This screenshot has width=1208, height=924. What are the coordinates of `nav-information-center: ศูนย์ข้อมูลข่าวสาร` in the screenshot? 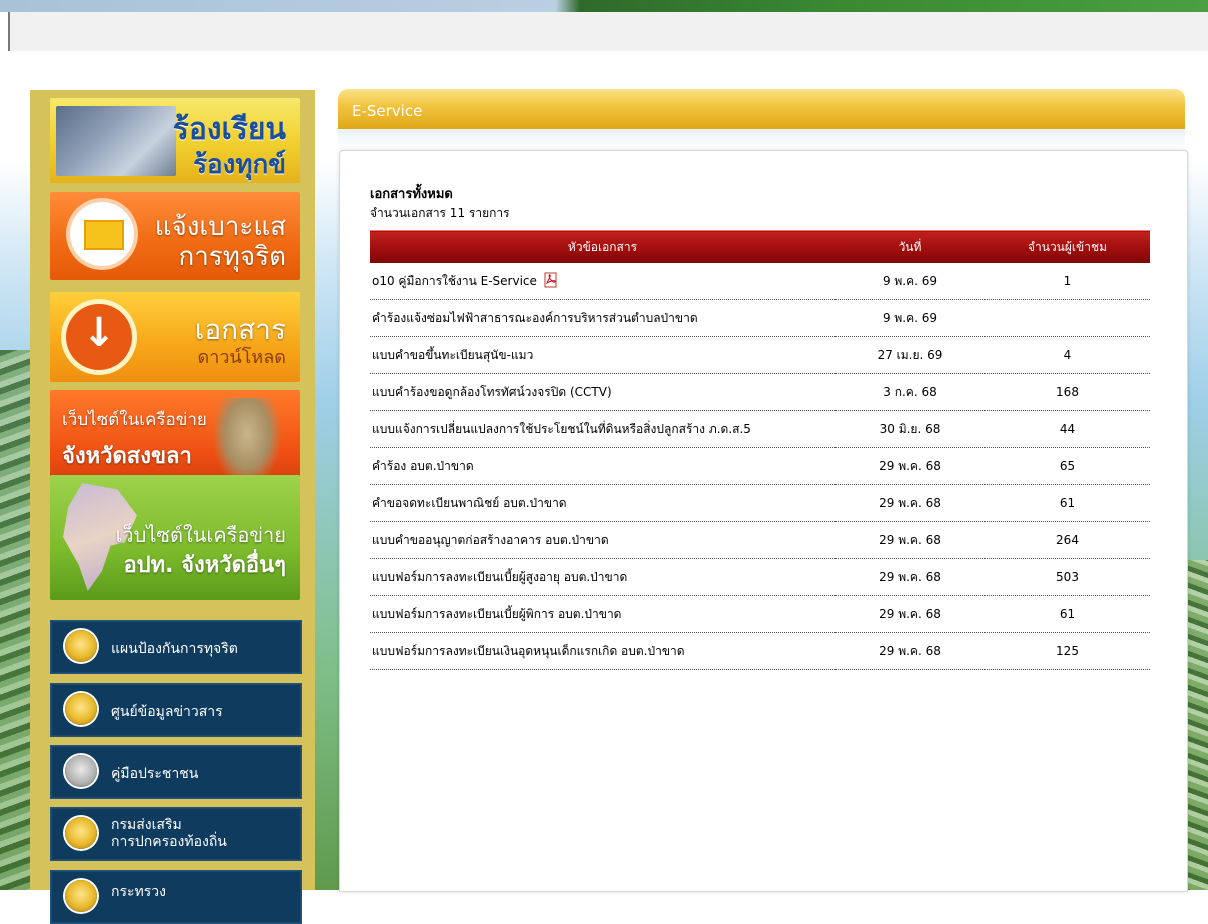 It's located at (176, 710).